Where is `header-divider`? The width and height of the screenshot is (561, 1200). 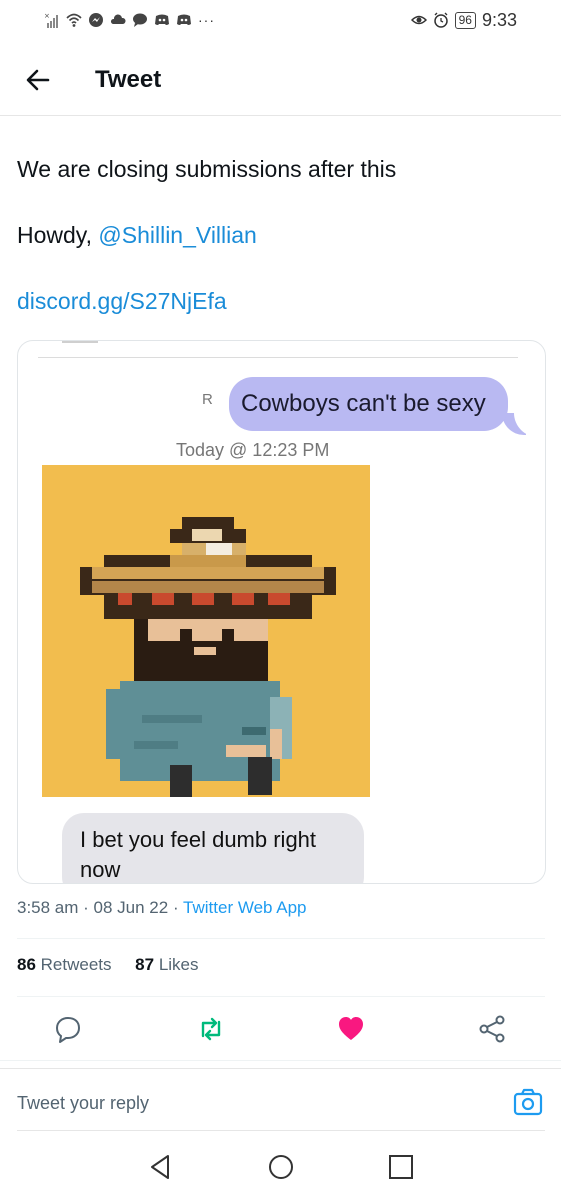
header-divider is located at coordinates (280, 115).